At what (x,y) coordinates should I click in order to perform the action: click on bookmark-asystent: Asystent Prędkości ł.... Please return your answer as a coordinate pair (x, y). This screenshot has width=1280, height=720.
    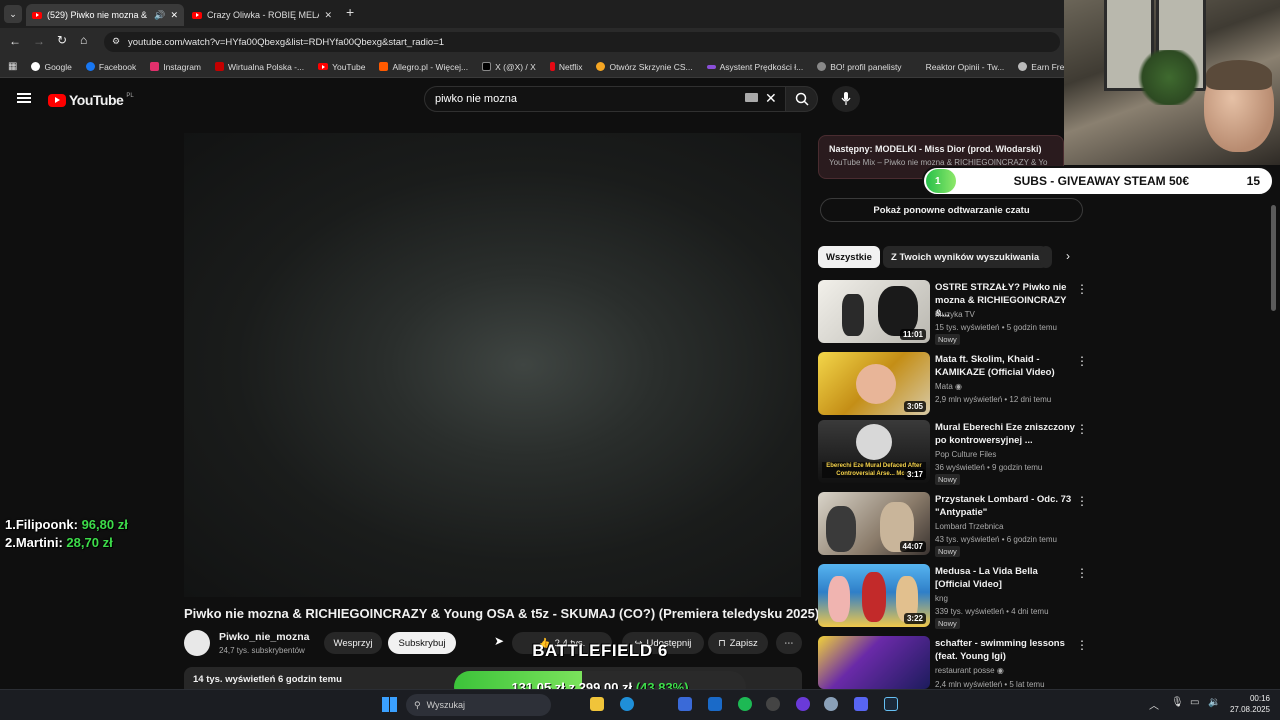
    Looking at the image, I should click on (754, 67).